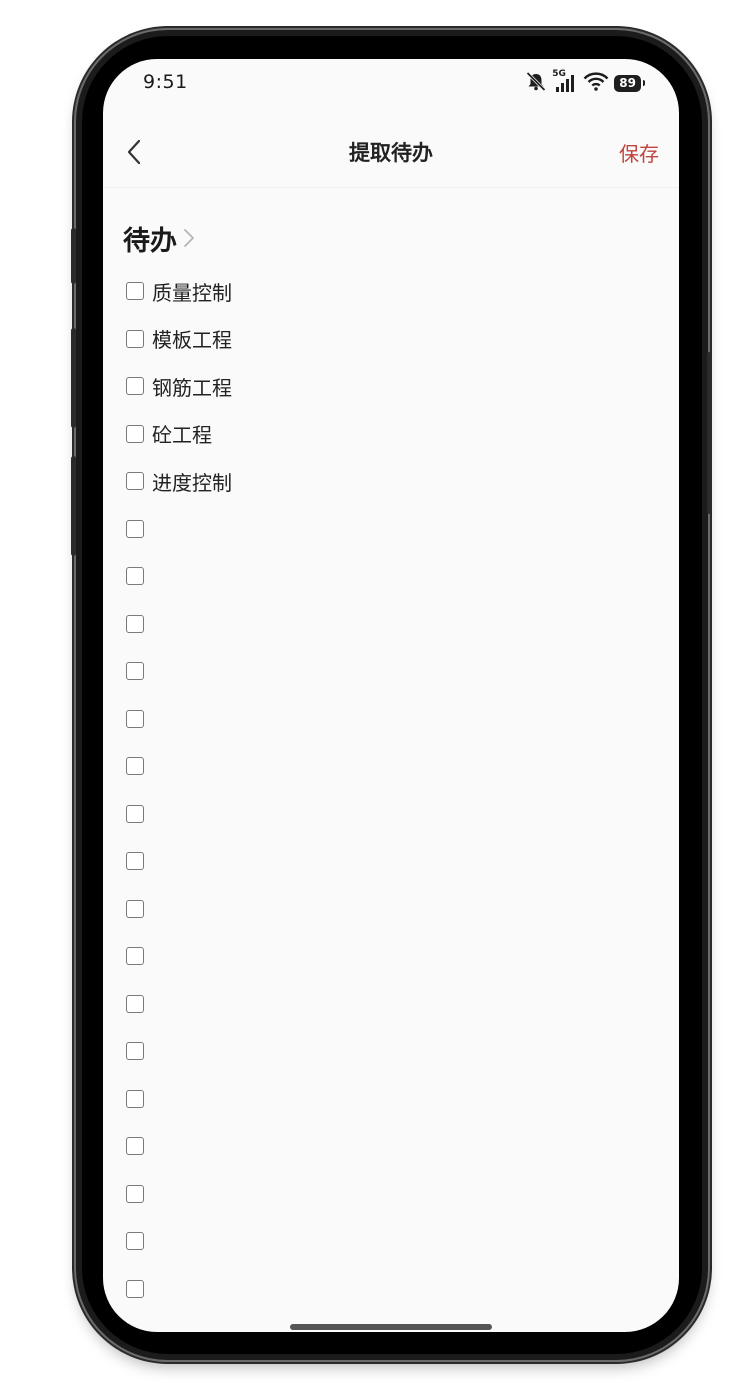  I want to click on list-item: 模板工程, so click(179, 339).